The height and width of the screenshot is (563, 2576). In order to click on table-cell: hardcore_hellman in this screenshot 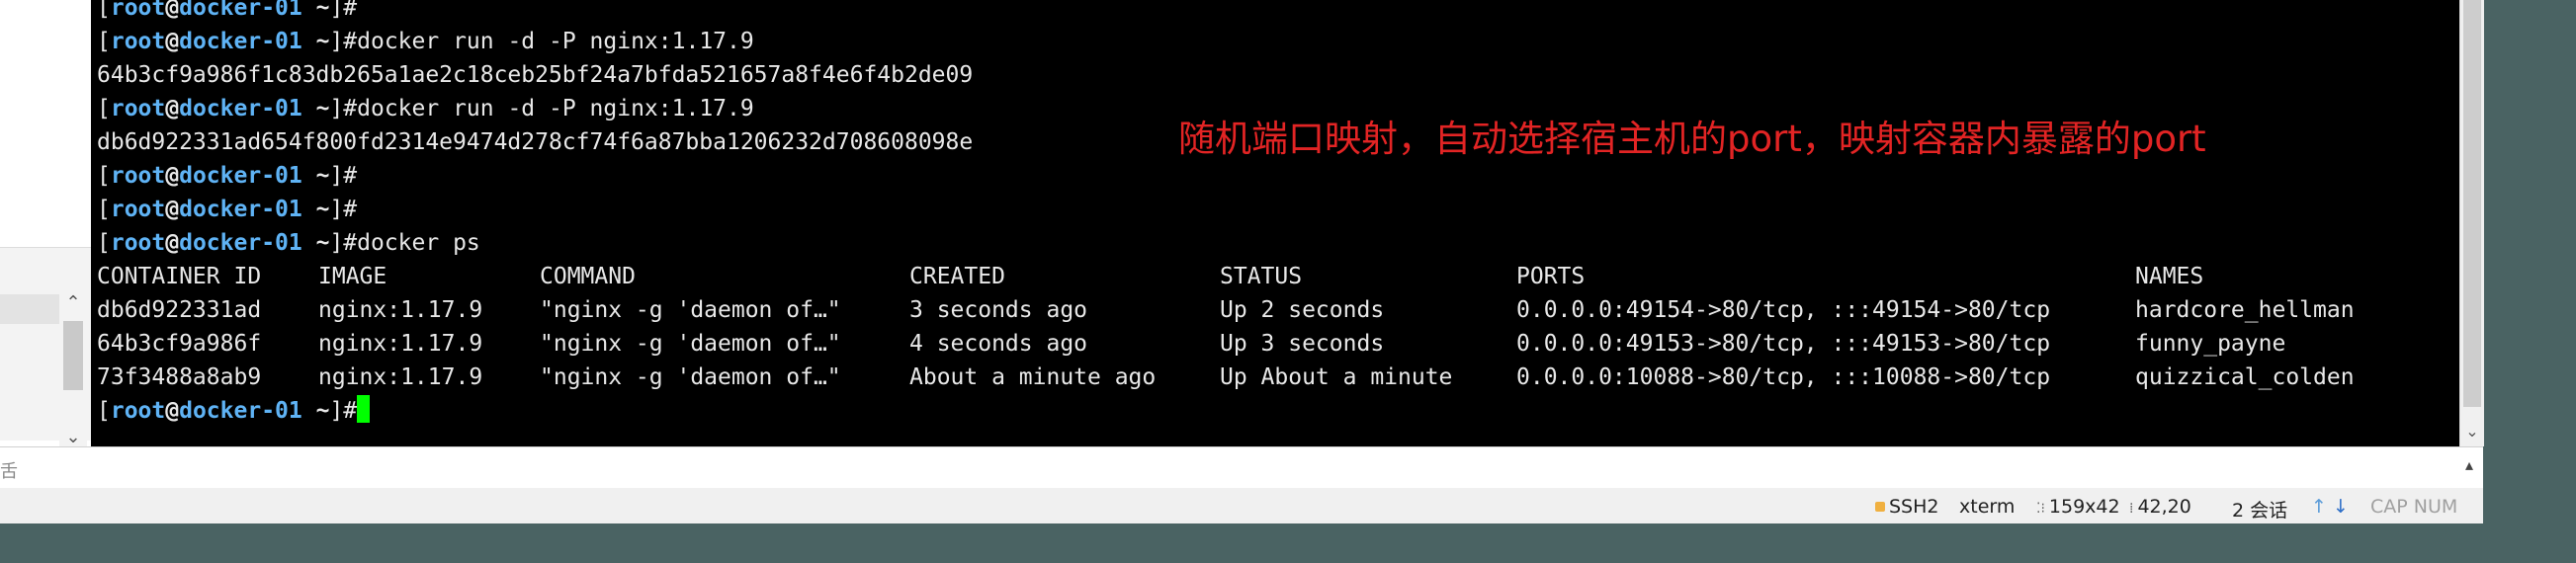, I will do `click(2245, 310)`.